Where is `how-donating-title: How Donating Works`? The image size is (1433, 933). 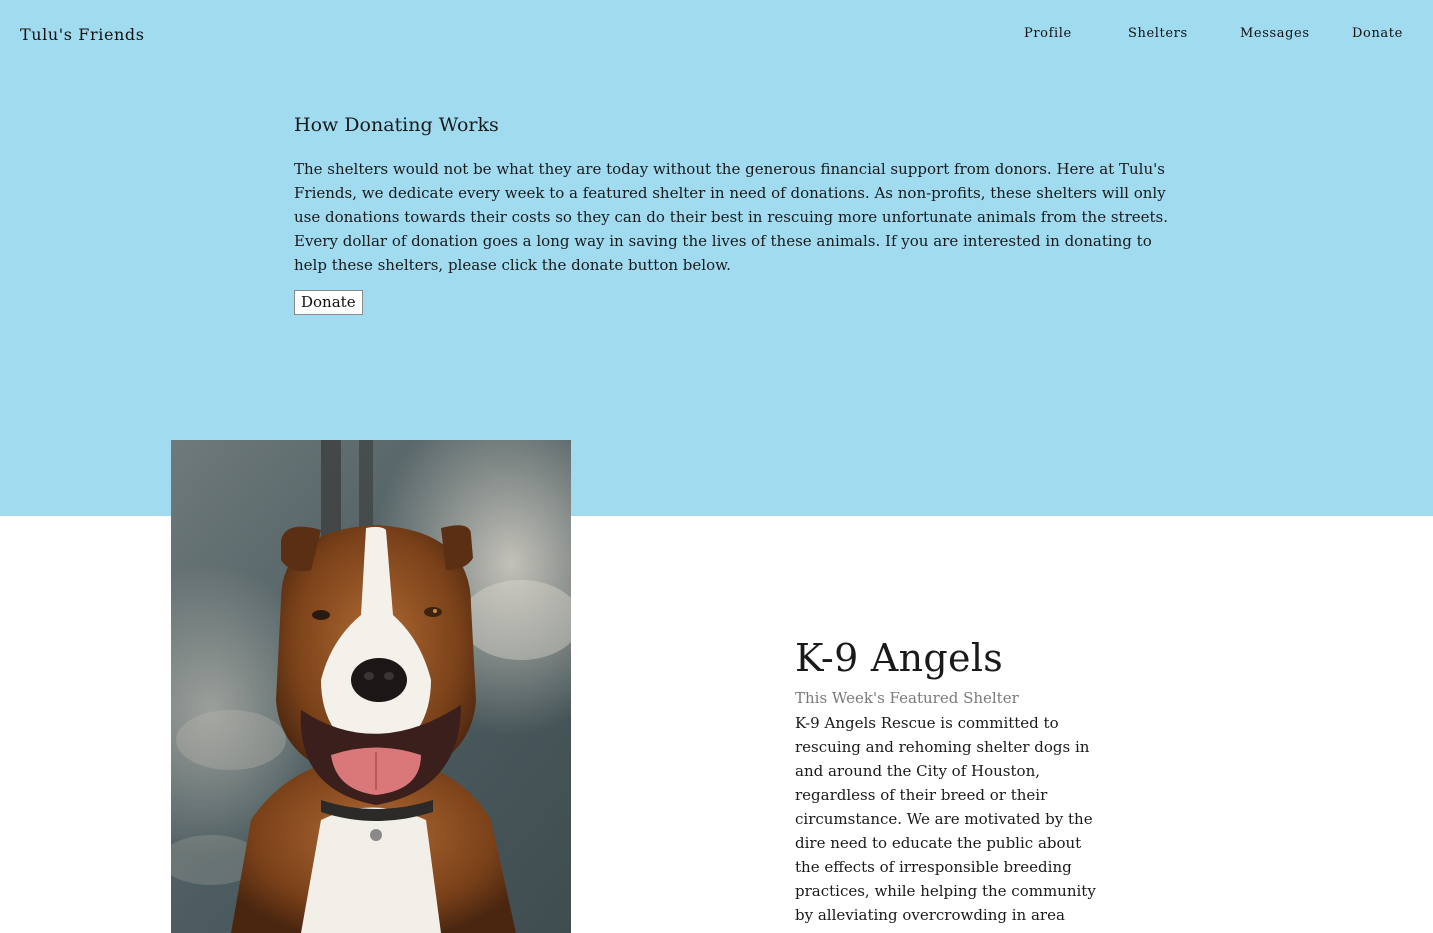
how-donating-title: How Donating Works is located at coordinates (396, 125).